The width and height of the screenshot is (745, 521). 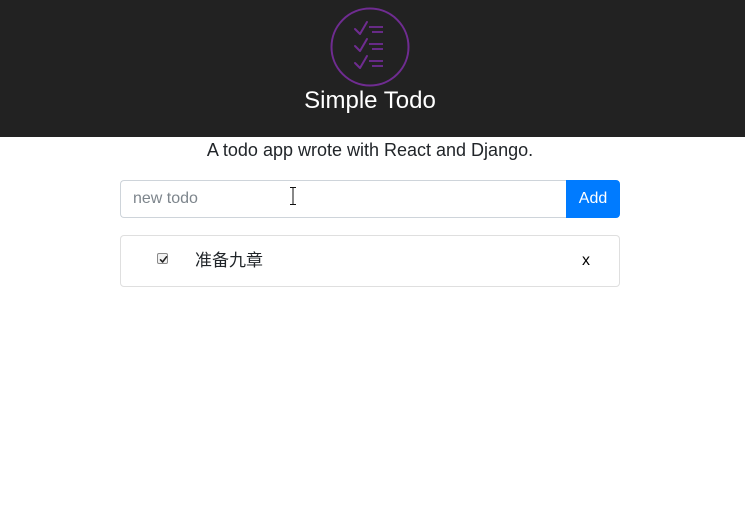 I want to click on todo-text: 准备九章, so click(x=229, y=261).